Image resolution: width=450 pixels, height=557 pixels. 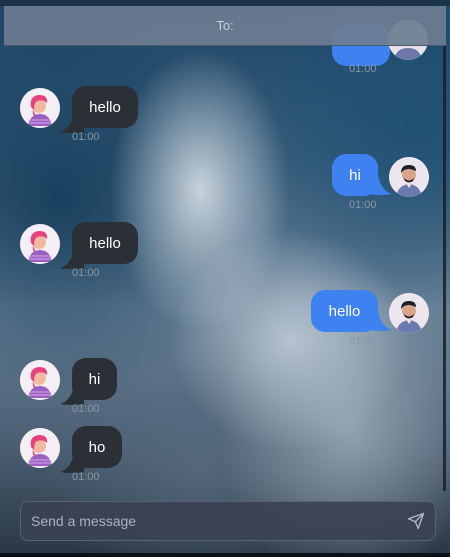 I want to click on send-button, so click(x=416, y=521).